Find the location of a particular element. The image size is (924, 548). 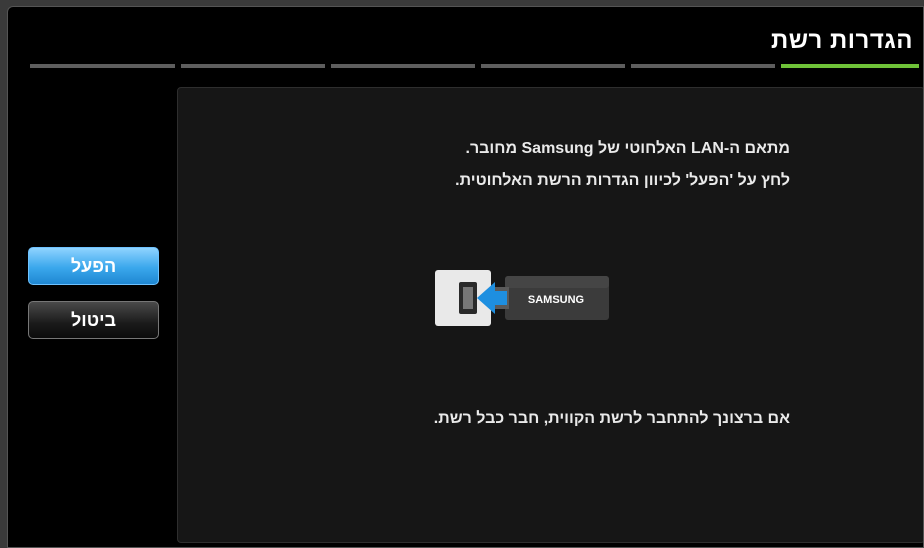

start-button: הפעל is located at coordinates (93, 266).